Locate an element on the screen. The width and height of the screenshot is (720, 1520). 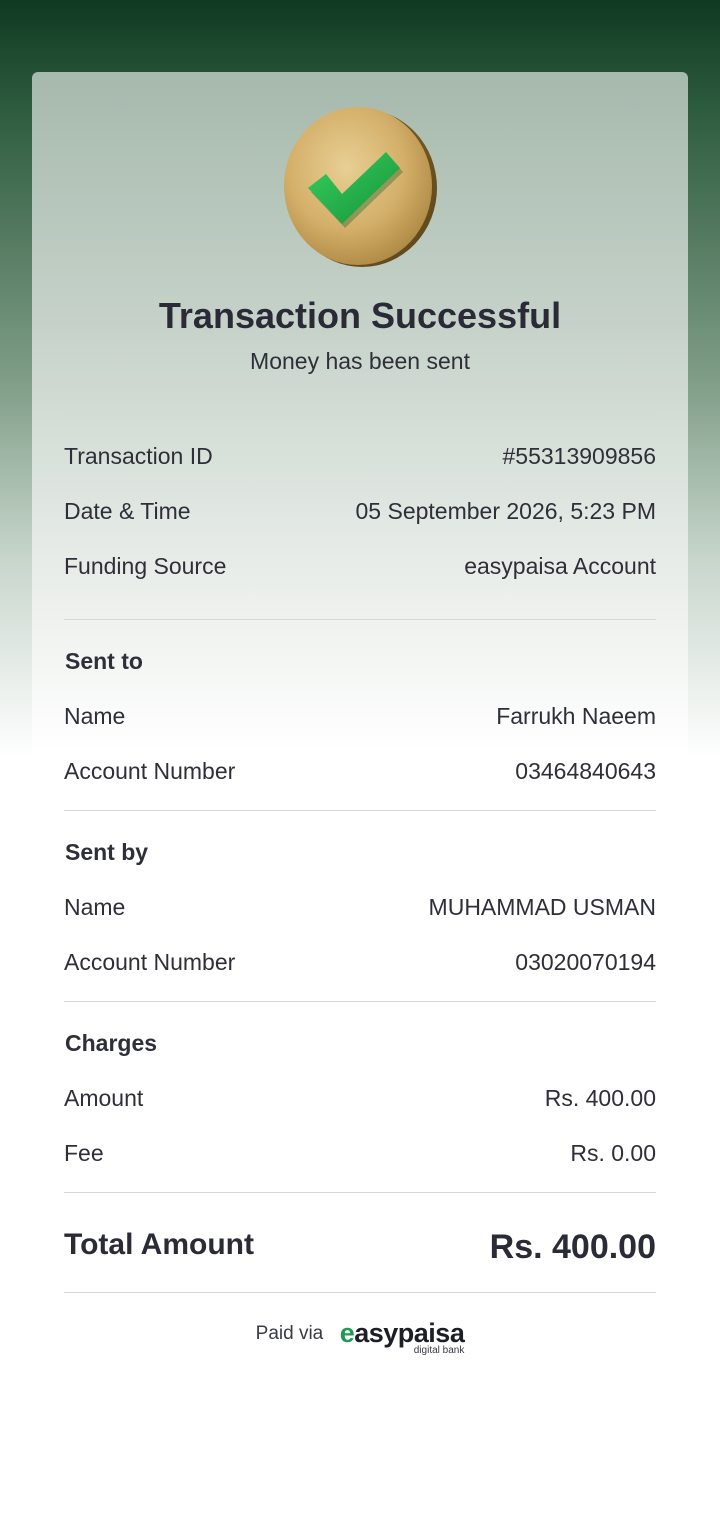
row-value: Farrukh Naeem is located at coordinates (576, 716).